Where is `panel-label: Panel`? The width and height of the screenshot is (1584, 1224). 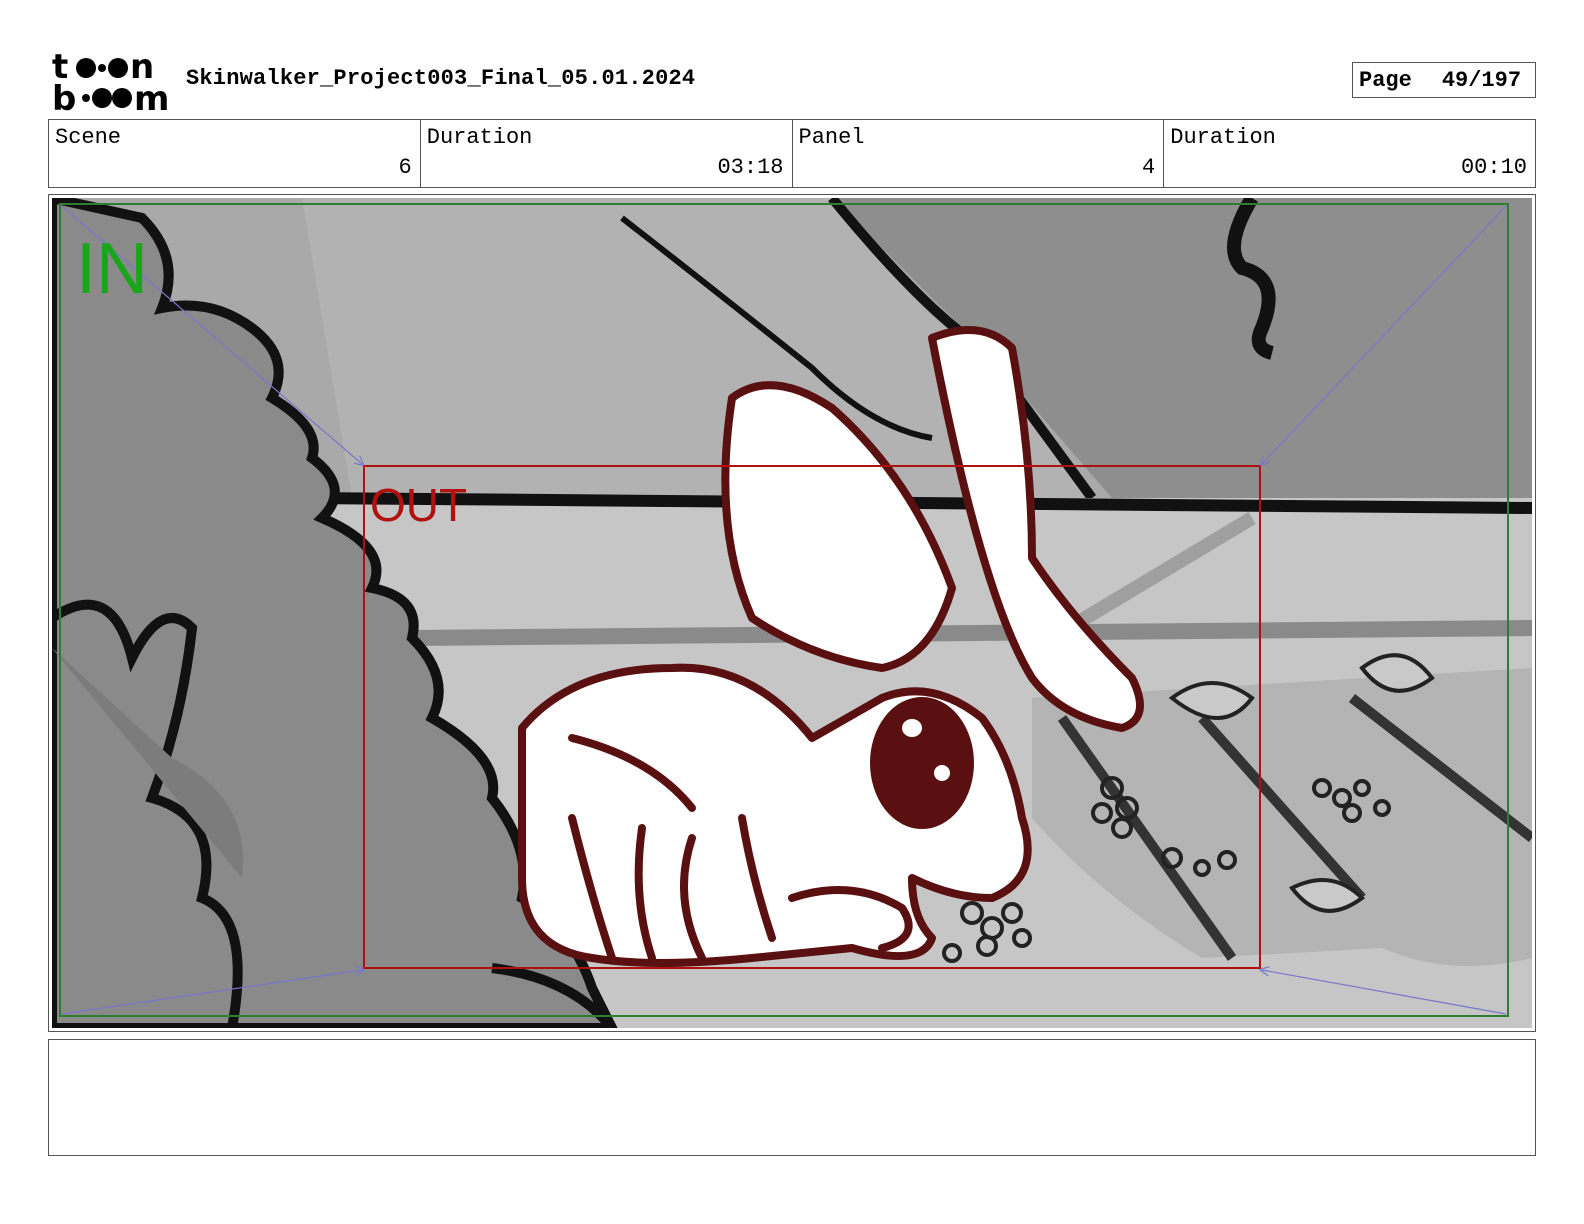 panel-label: Panel is located at coordinates (831, 137).